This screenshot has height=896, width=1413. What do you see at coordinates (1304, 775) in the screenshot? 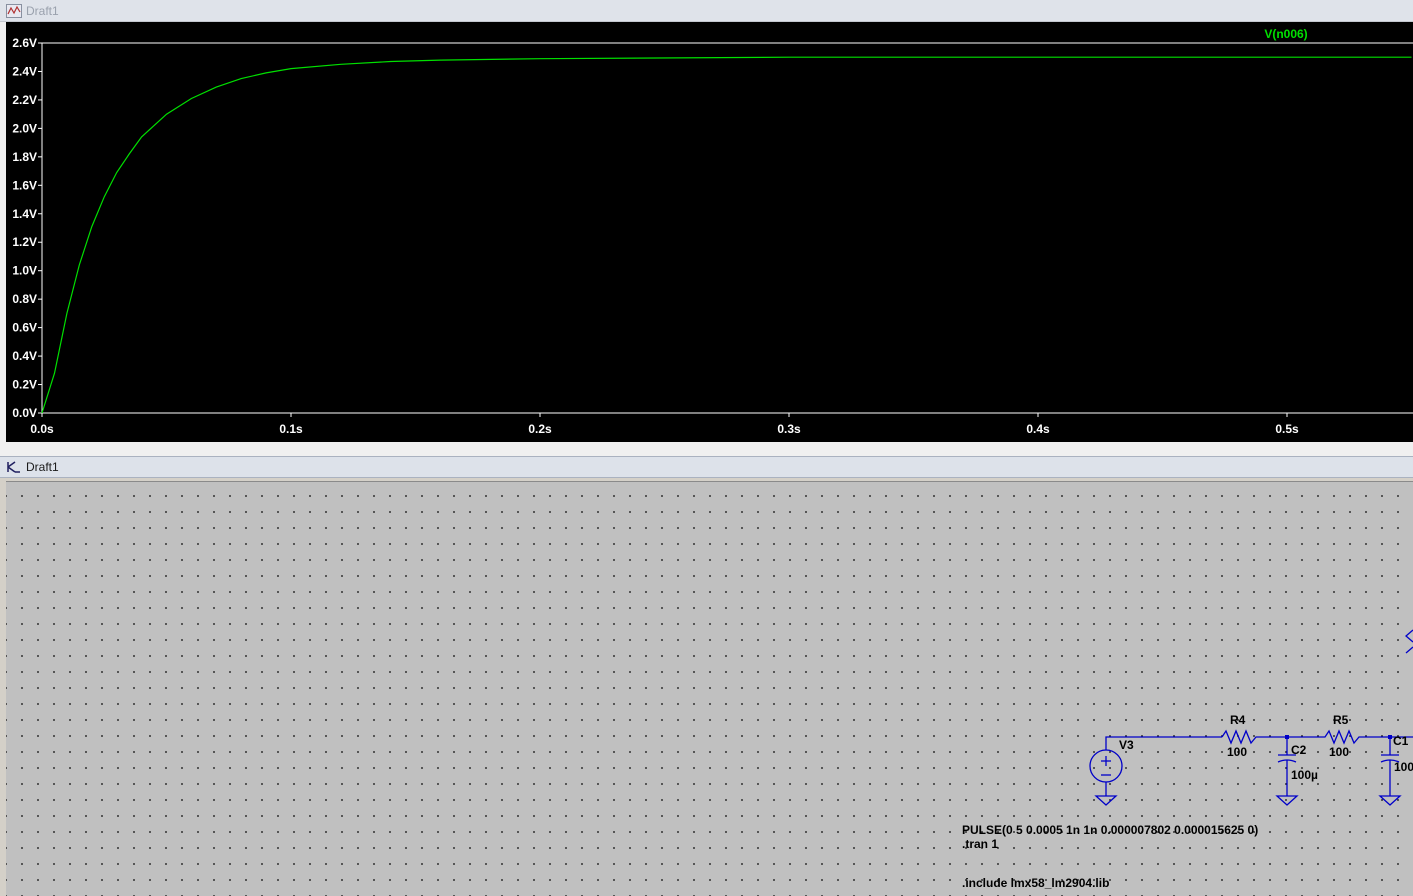
I see `value-c2: 100µ` at bounding box center [1304, 775].